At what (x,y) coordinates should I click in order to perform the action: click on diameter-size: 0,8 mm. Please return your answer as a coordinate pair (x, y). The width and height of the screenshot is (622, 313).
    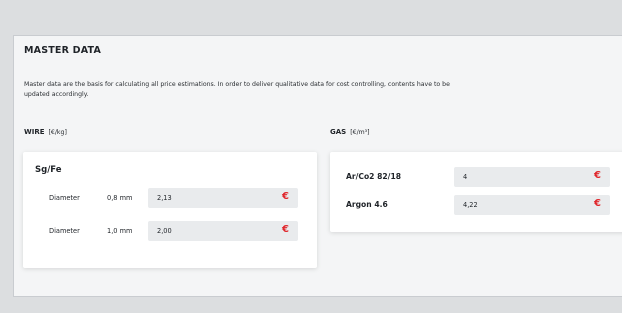
    Looking at the image, I should click on (120, 198).